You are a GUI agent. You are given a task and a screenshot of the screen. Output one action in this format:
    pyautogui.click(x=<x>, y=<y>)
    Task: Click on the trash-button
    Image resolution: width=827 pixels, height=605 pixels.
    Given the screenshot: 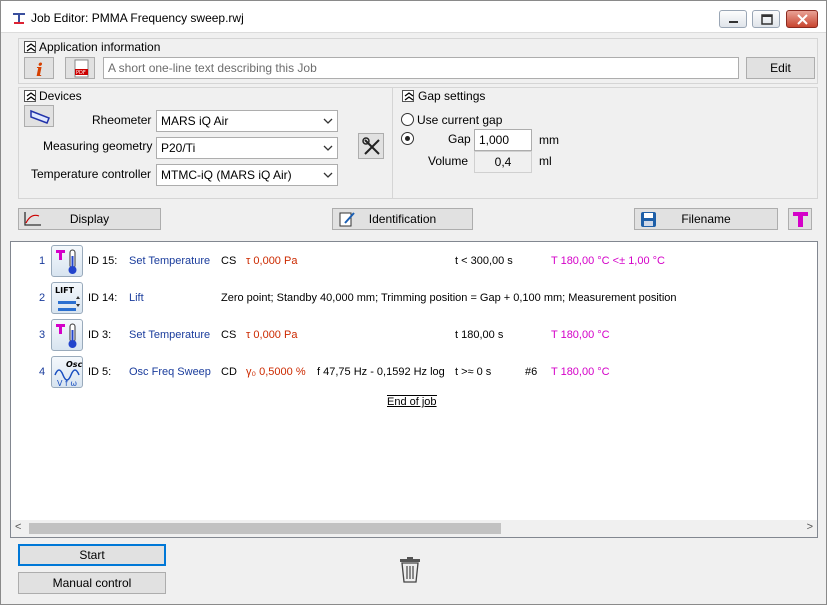 What is the action you would take?
    pyautogui.click(x=410, y=570)
    